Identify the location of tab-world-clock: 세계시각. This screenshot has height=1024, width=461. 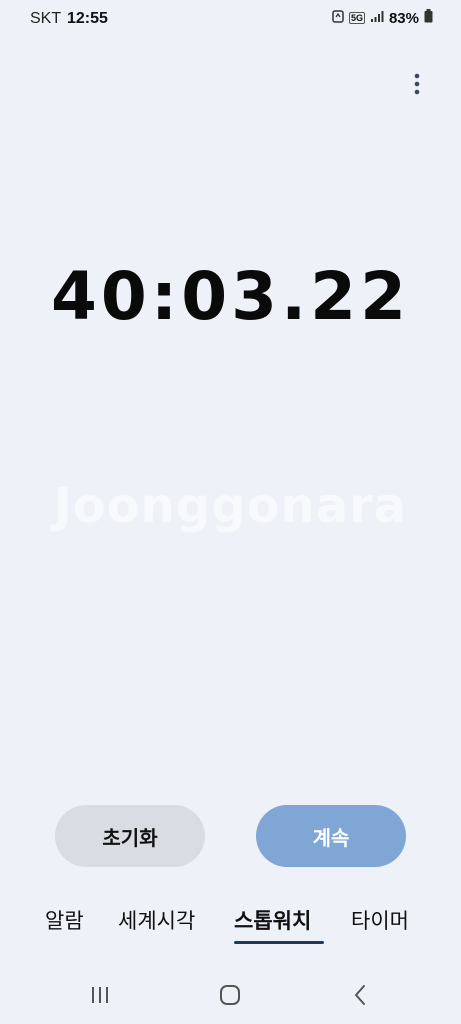
(156, 920).